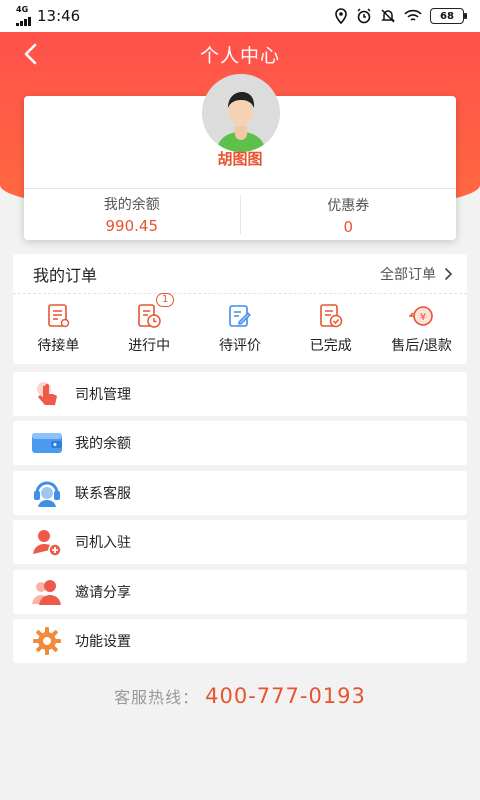  What do you see at coordinates (157, 697) in the screenshot?
I see `hotline-label: 客服热线：` at bounding box center [157, 697].